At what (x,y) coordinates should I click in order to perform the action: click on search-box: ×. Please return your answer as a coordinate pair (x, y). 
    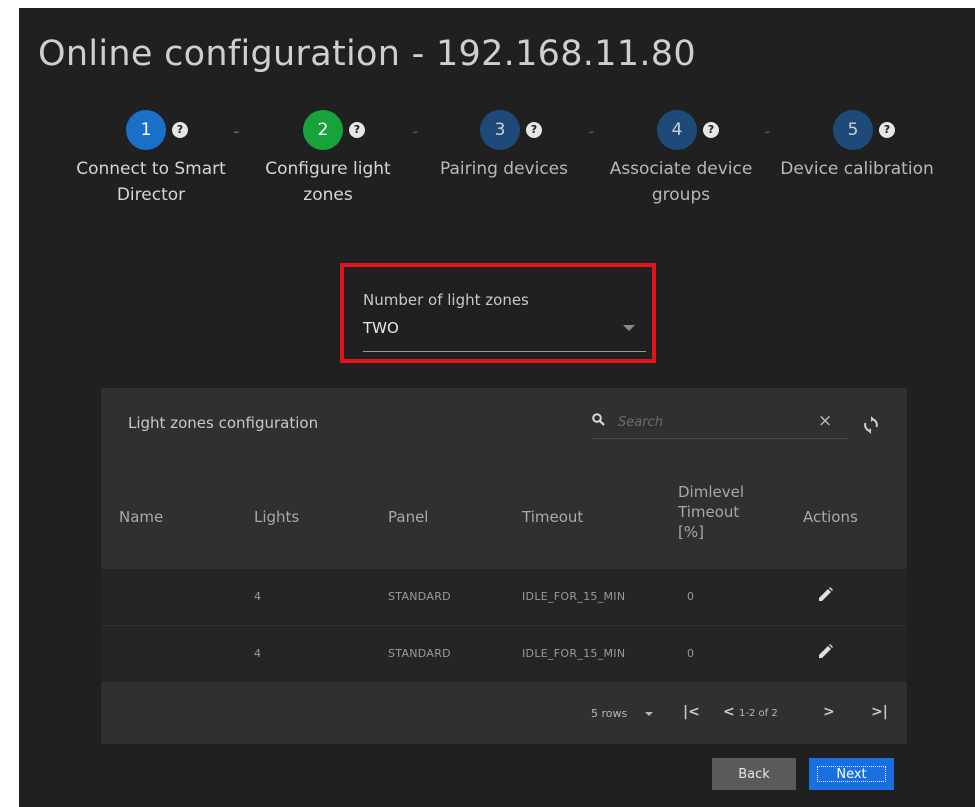
    Looking at the image, I should click on (719, 424).